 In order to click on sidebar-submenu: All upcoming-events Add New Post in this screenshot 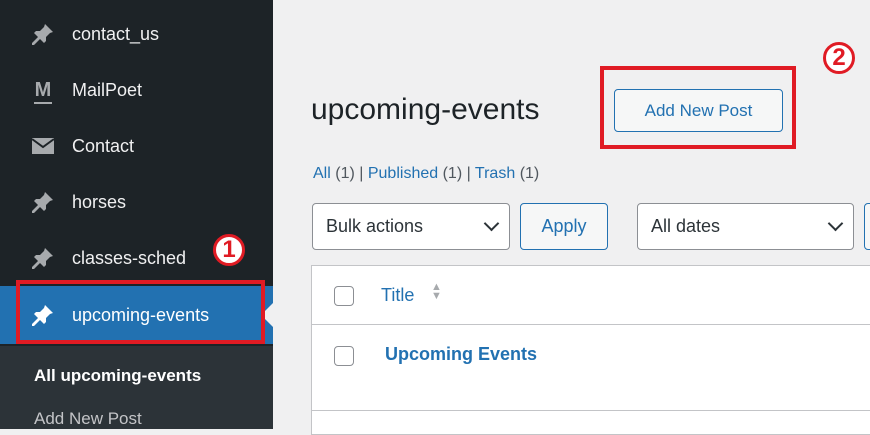, I will do `click(136, 387)`.